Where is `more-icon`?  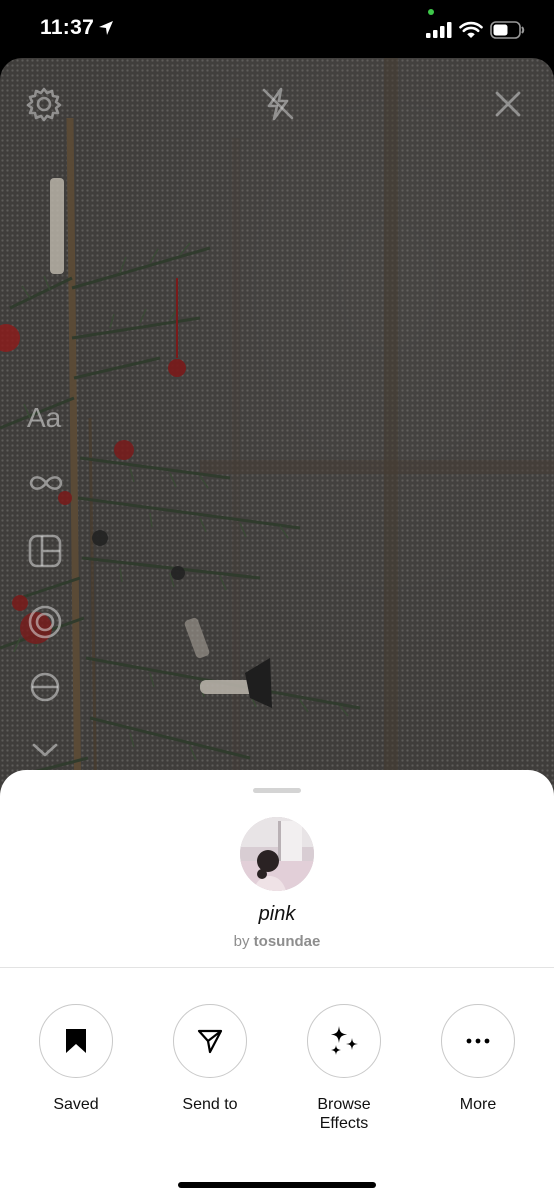 more-icon is located at coordinates (478, 1041).